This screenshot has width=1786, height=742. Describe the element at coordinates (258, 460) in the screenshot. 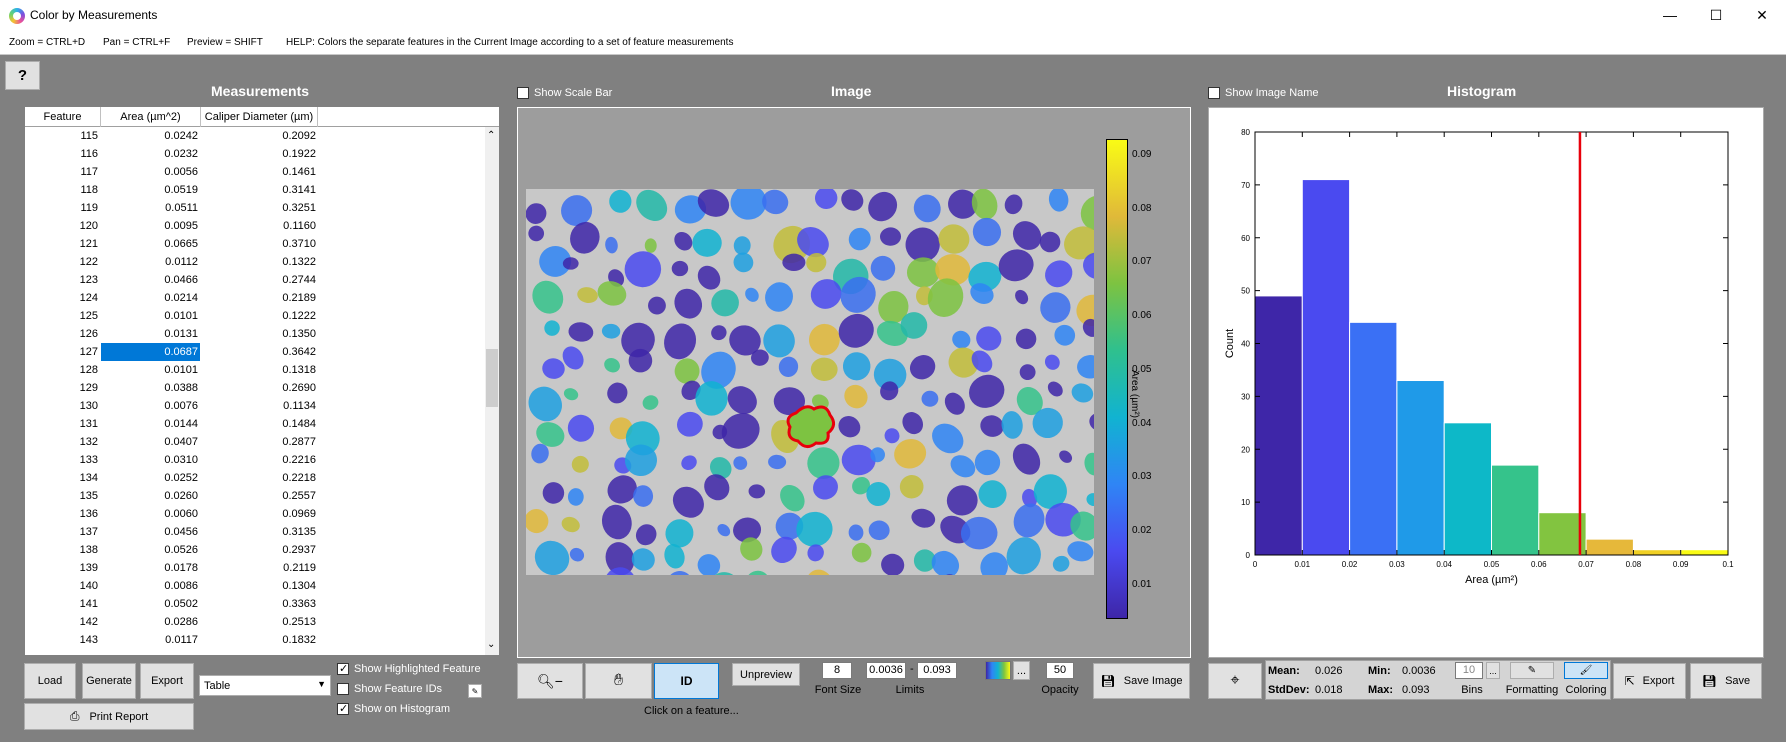

I see `caliper-cell: 0.2216` at that location.